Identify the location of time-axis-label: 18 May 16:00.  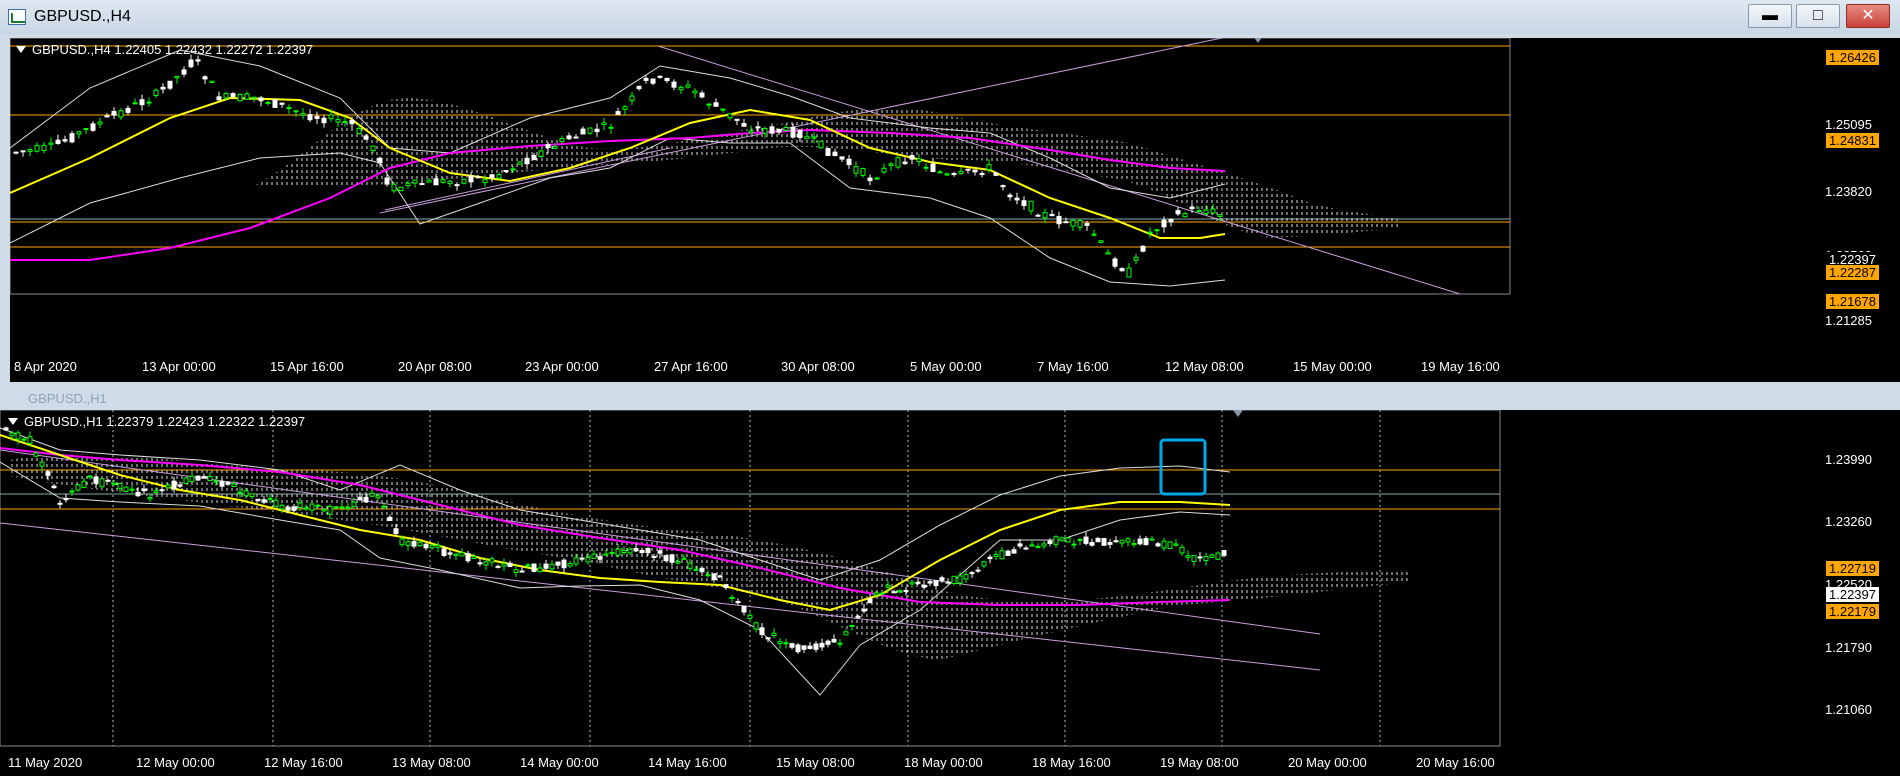
(1071, 762).